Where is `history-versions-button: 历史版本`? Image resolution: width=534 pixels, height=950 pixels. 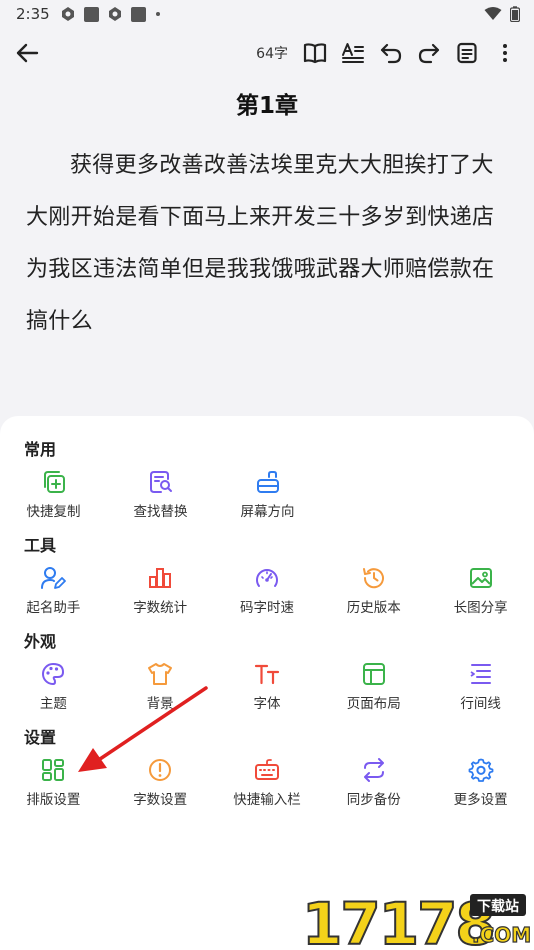
history-versions-button: 历史版本 is located at coordinates (373, 591).